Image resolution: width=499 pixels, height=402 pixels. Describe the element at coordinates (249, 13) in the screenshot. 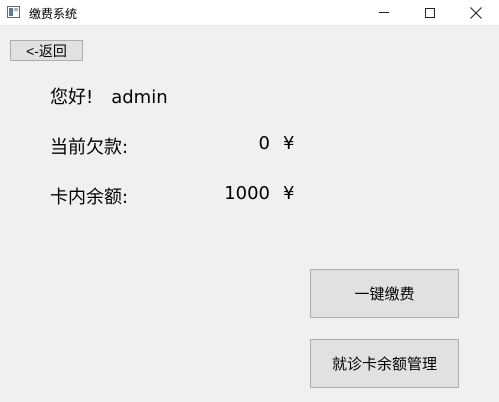

I see `title-bar: 缴费系统` at that location.